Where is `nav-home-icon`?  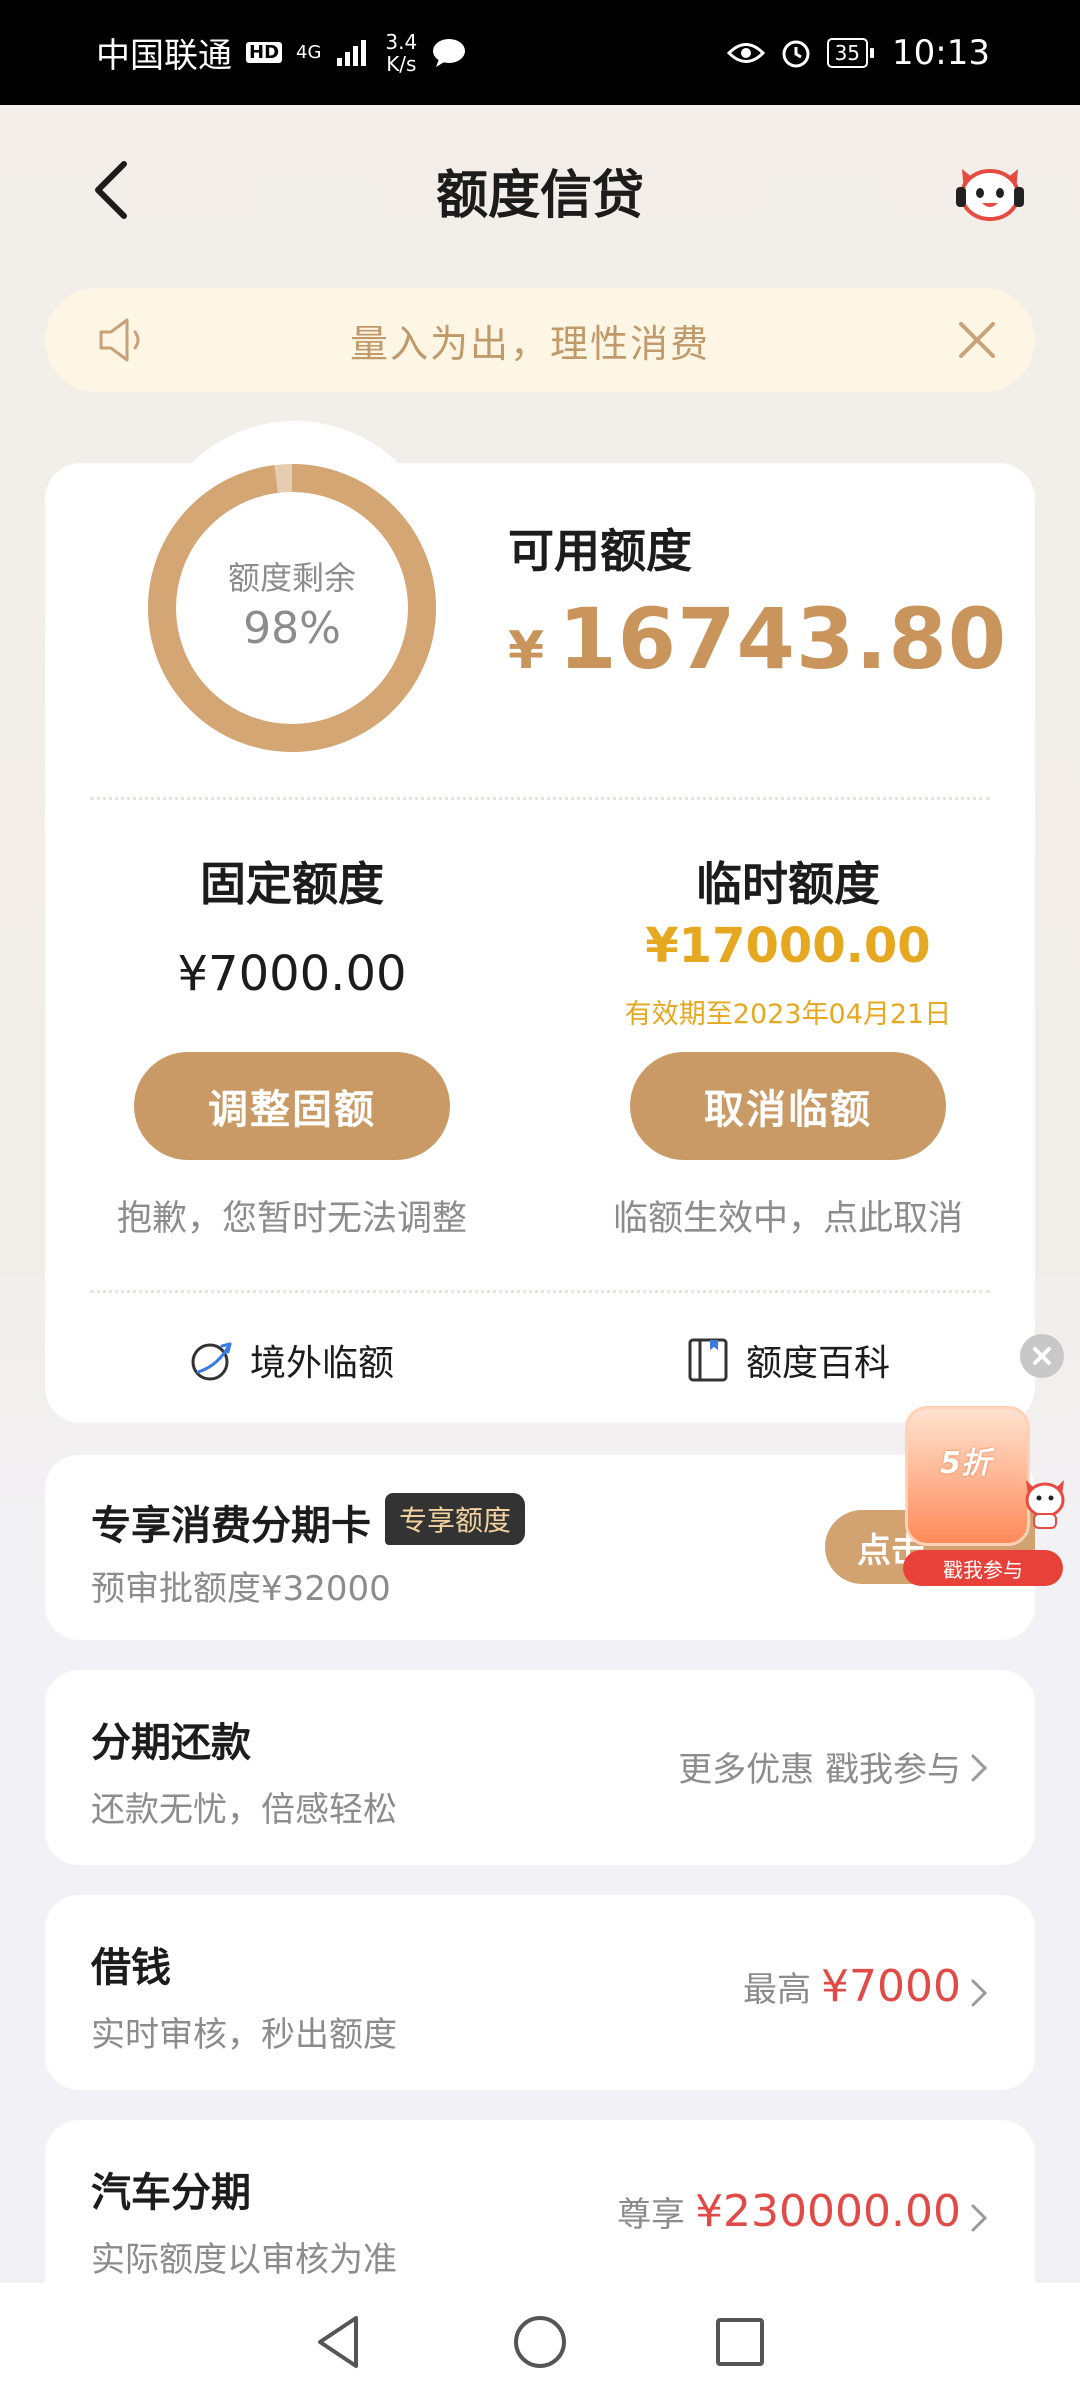 nav-home-icon is located at coordinates (540, 2342).